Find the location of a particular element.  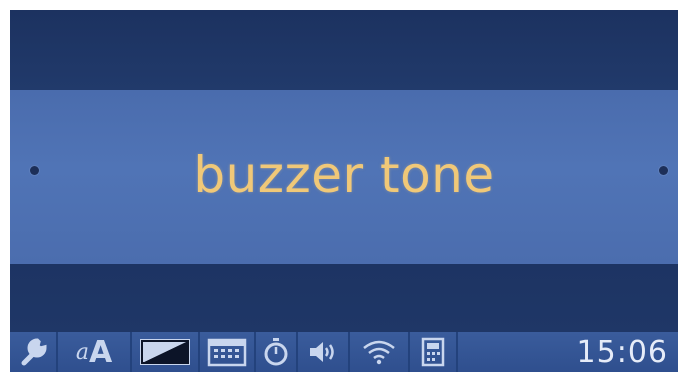

scroll-right-indicator is located at coordinates (663, 170).